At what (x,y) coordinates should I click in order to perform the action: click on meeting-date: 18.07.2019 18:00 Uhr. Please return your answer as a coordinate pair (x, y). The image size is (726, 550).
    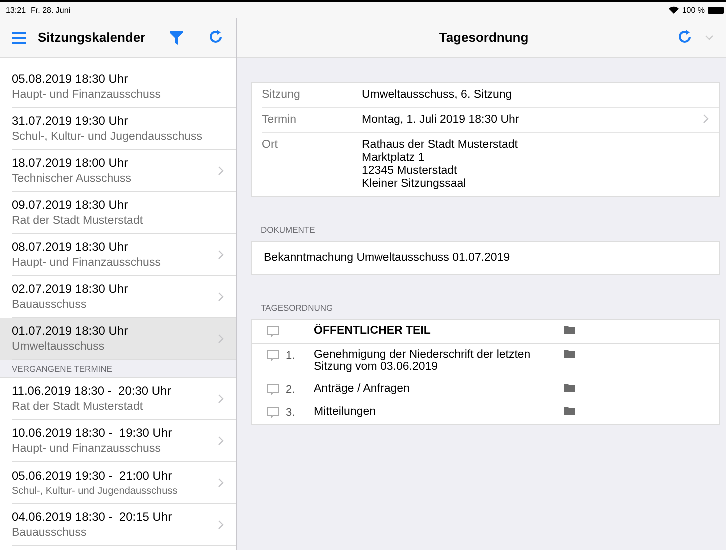
    Looking at the image, I should click on (71, 163).